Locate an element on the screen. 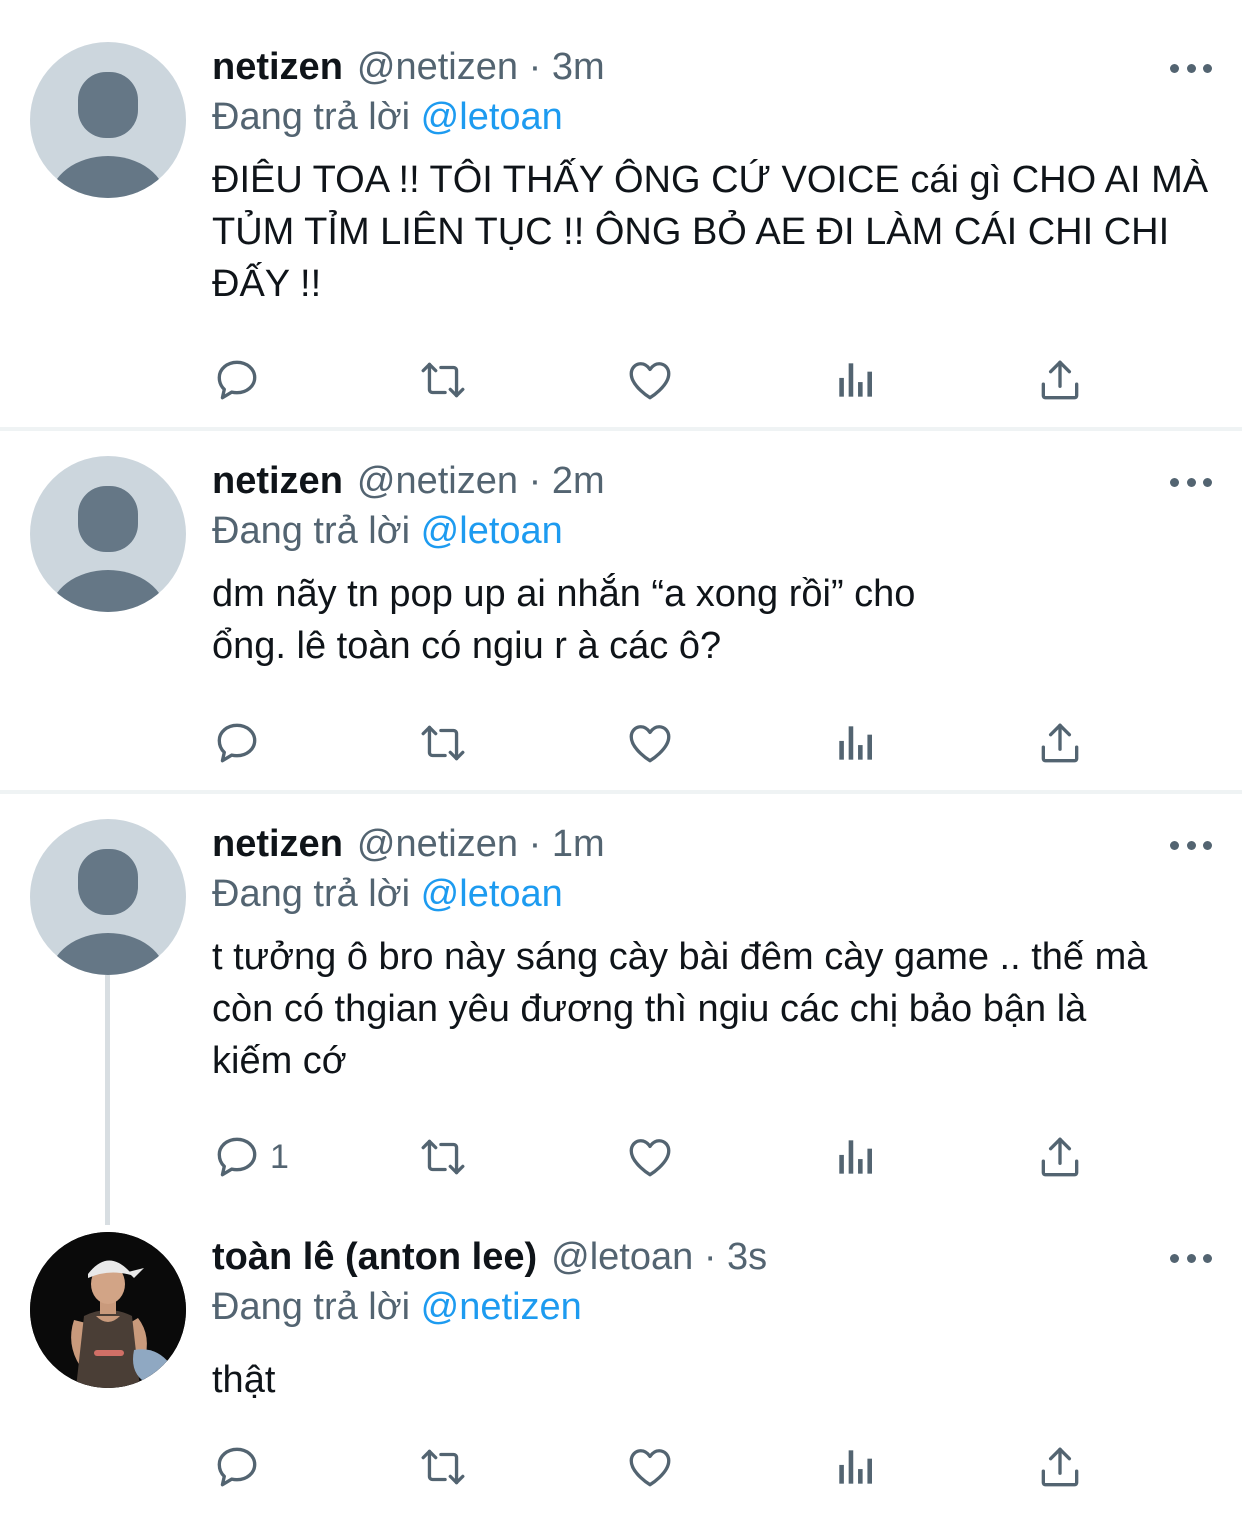 The height and width of the screenshot is (1518, 1242). replying-to: Đang trả lời @netizen is located at coordinates (397, 1307).